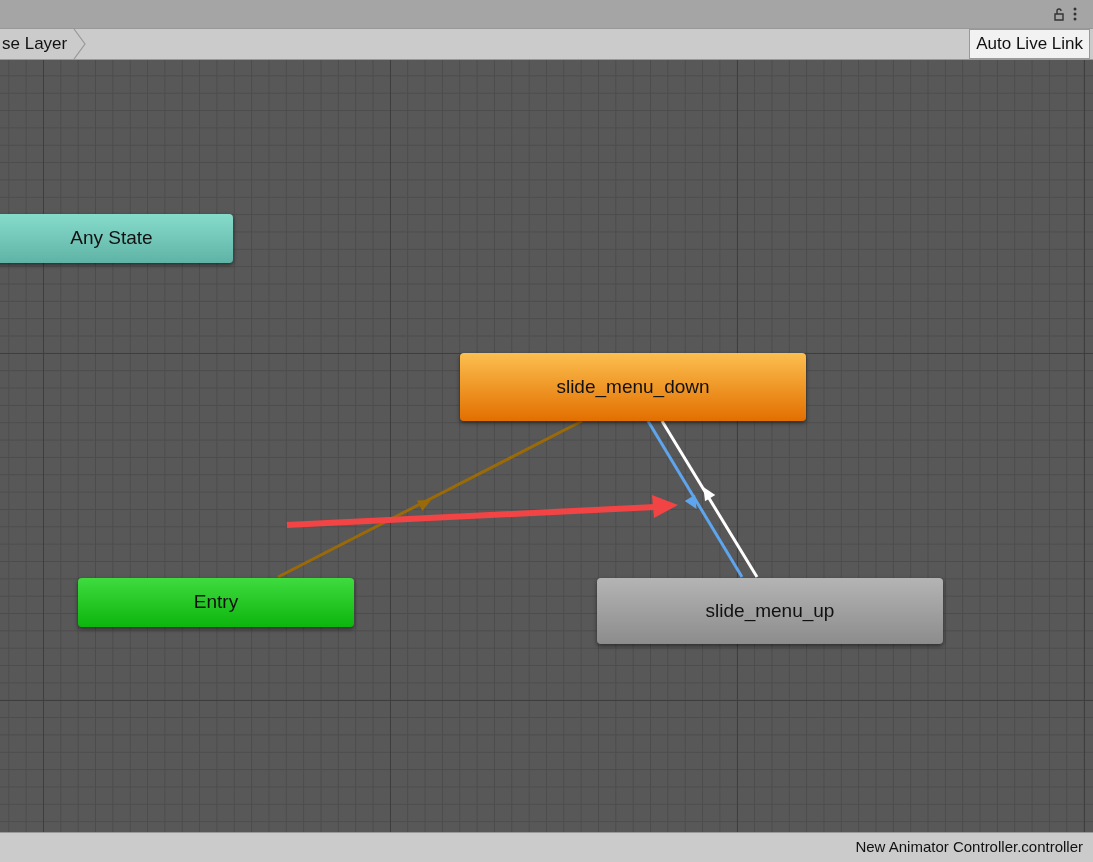 The image size is (1093, 862). Describe the element at coordinates (969, 847) in the screenshot. I see `status-filename: New Animator Controller.controller` at that location.